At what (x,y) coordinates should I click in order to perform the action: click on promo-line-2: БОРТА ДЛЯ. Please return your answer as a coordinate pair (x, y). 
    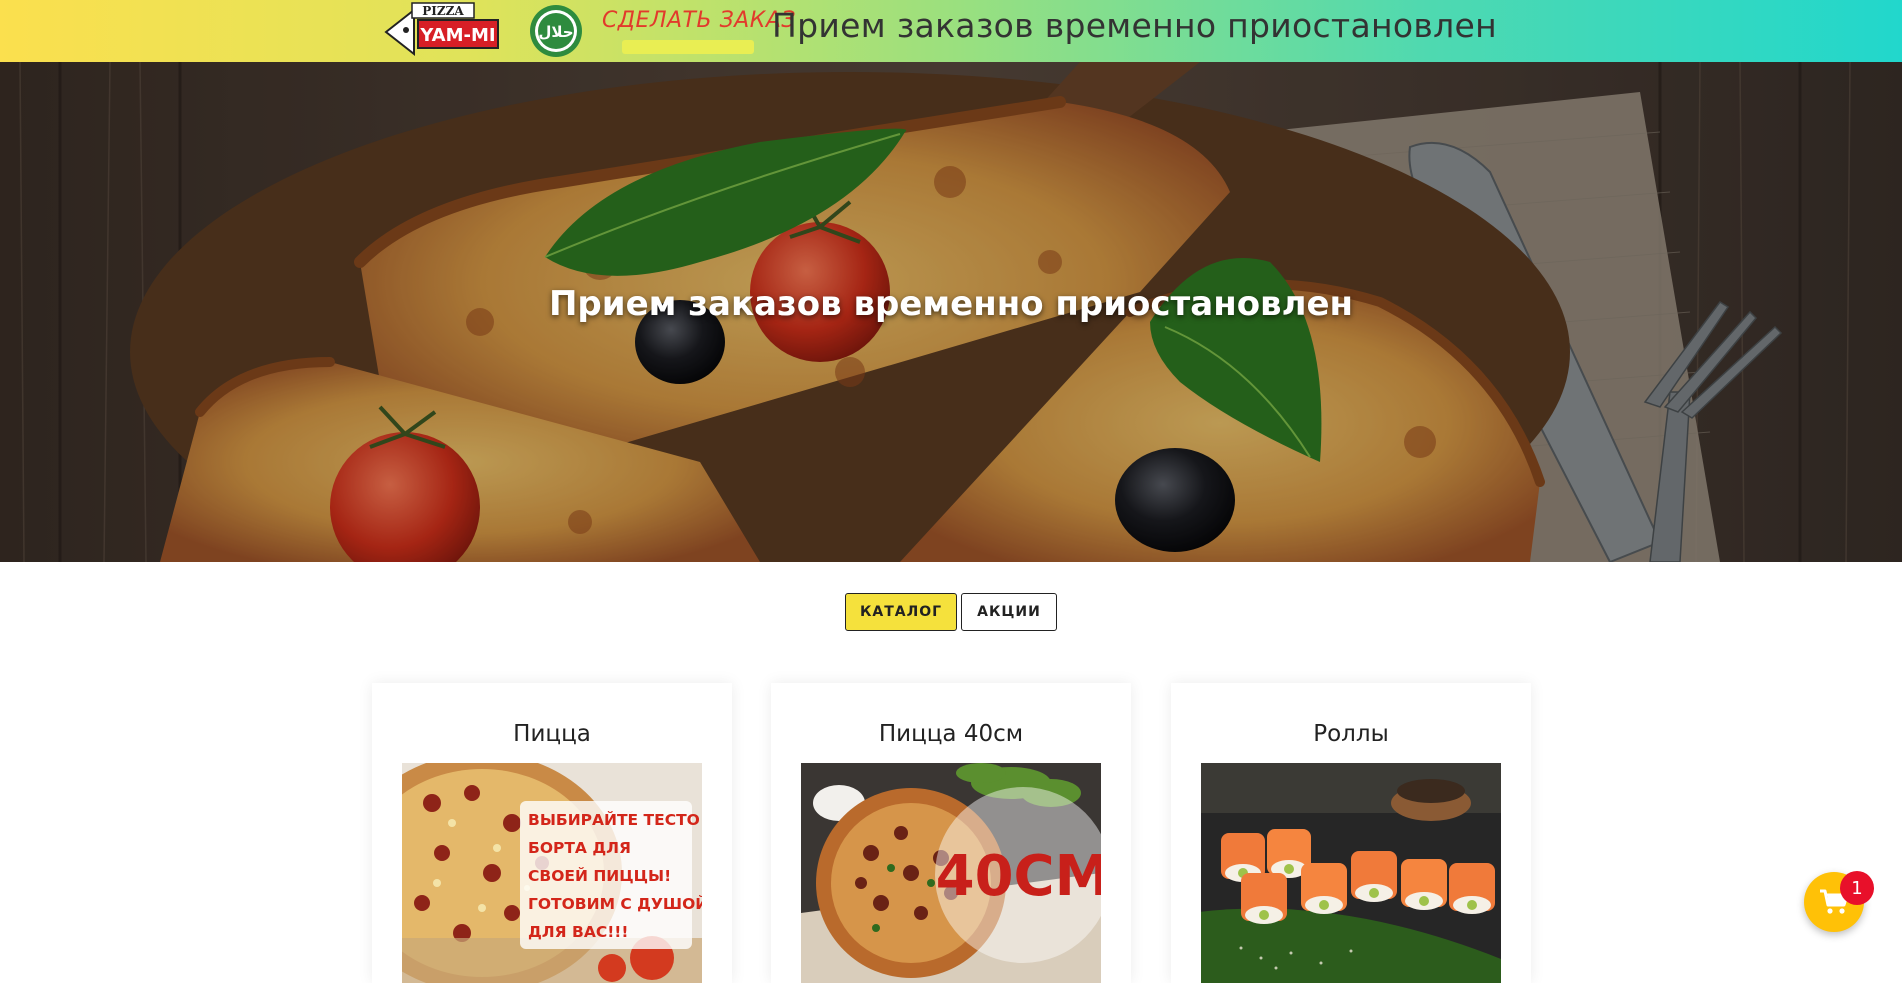
    Looking at the image, I should click on (579, 848).